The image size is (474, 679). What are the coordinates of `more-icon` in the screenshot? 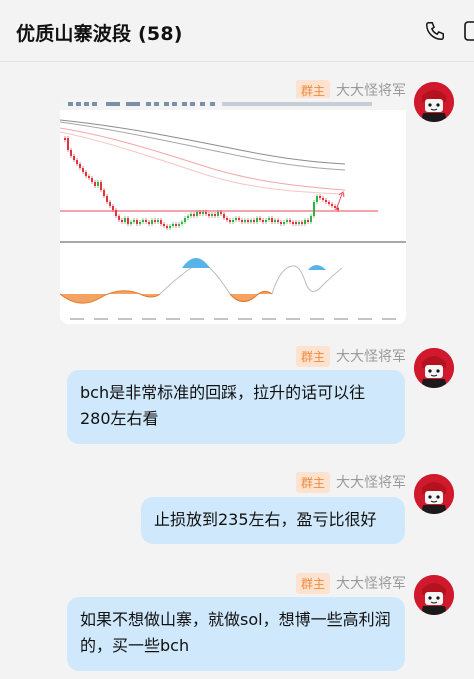 It's located at (468, 31).